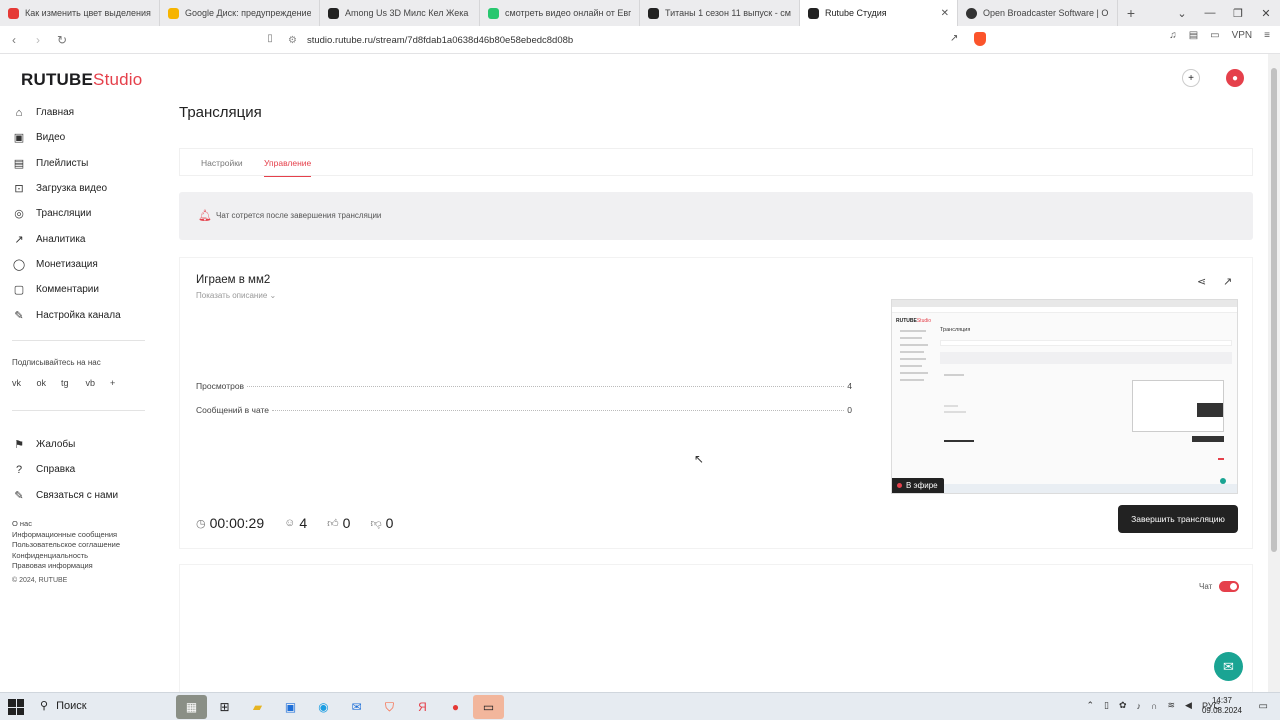 The height and width of the screenshot is (720, 1280). What do you see at coordinates (82, 188) in the screenshot?
I see `sidebar-item-upload: ⊡ Загрузка видео` at bounding box center [82, 188].